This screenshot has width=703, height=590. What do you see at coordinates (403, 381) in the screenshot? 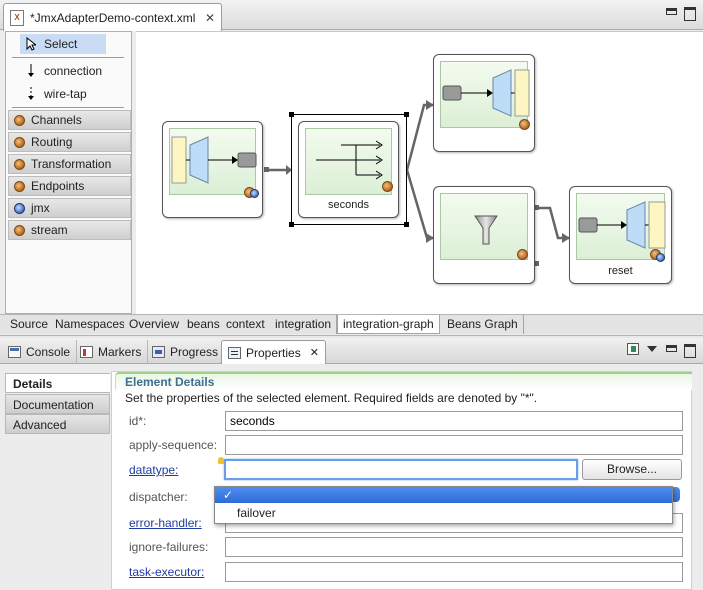
I see `section-title: Element Details` at bounding box center [403, 381].